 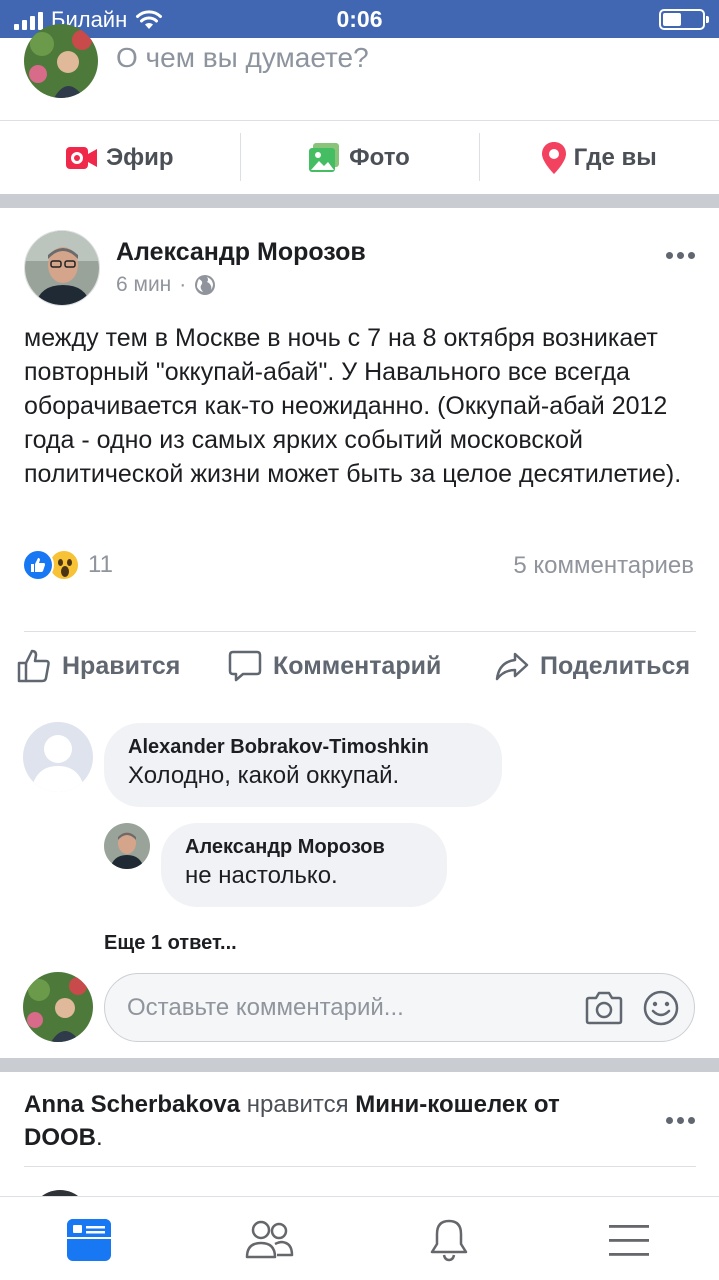 What do you see at coordinates (241, 252) in the screenshot?
I see `post-author-name: Александр Морозов` at bounding box center [241, 252].